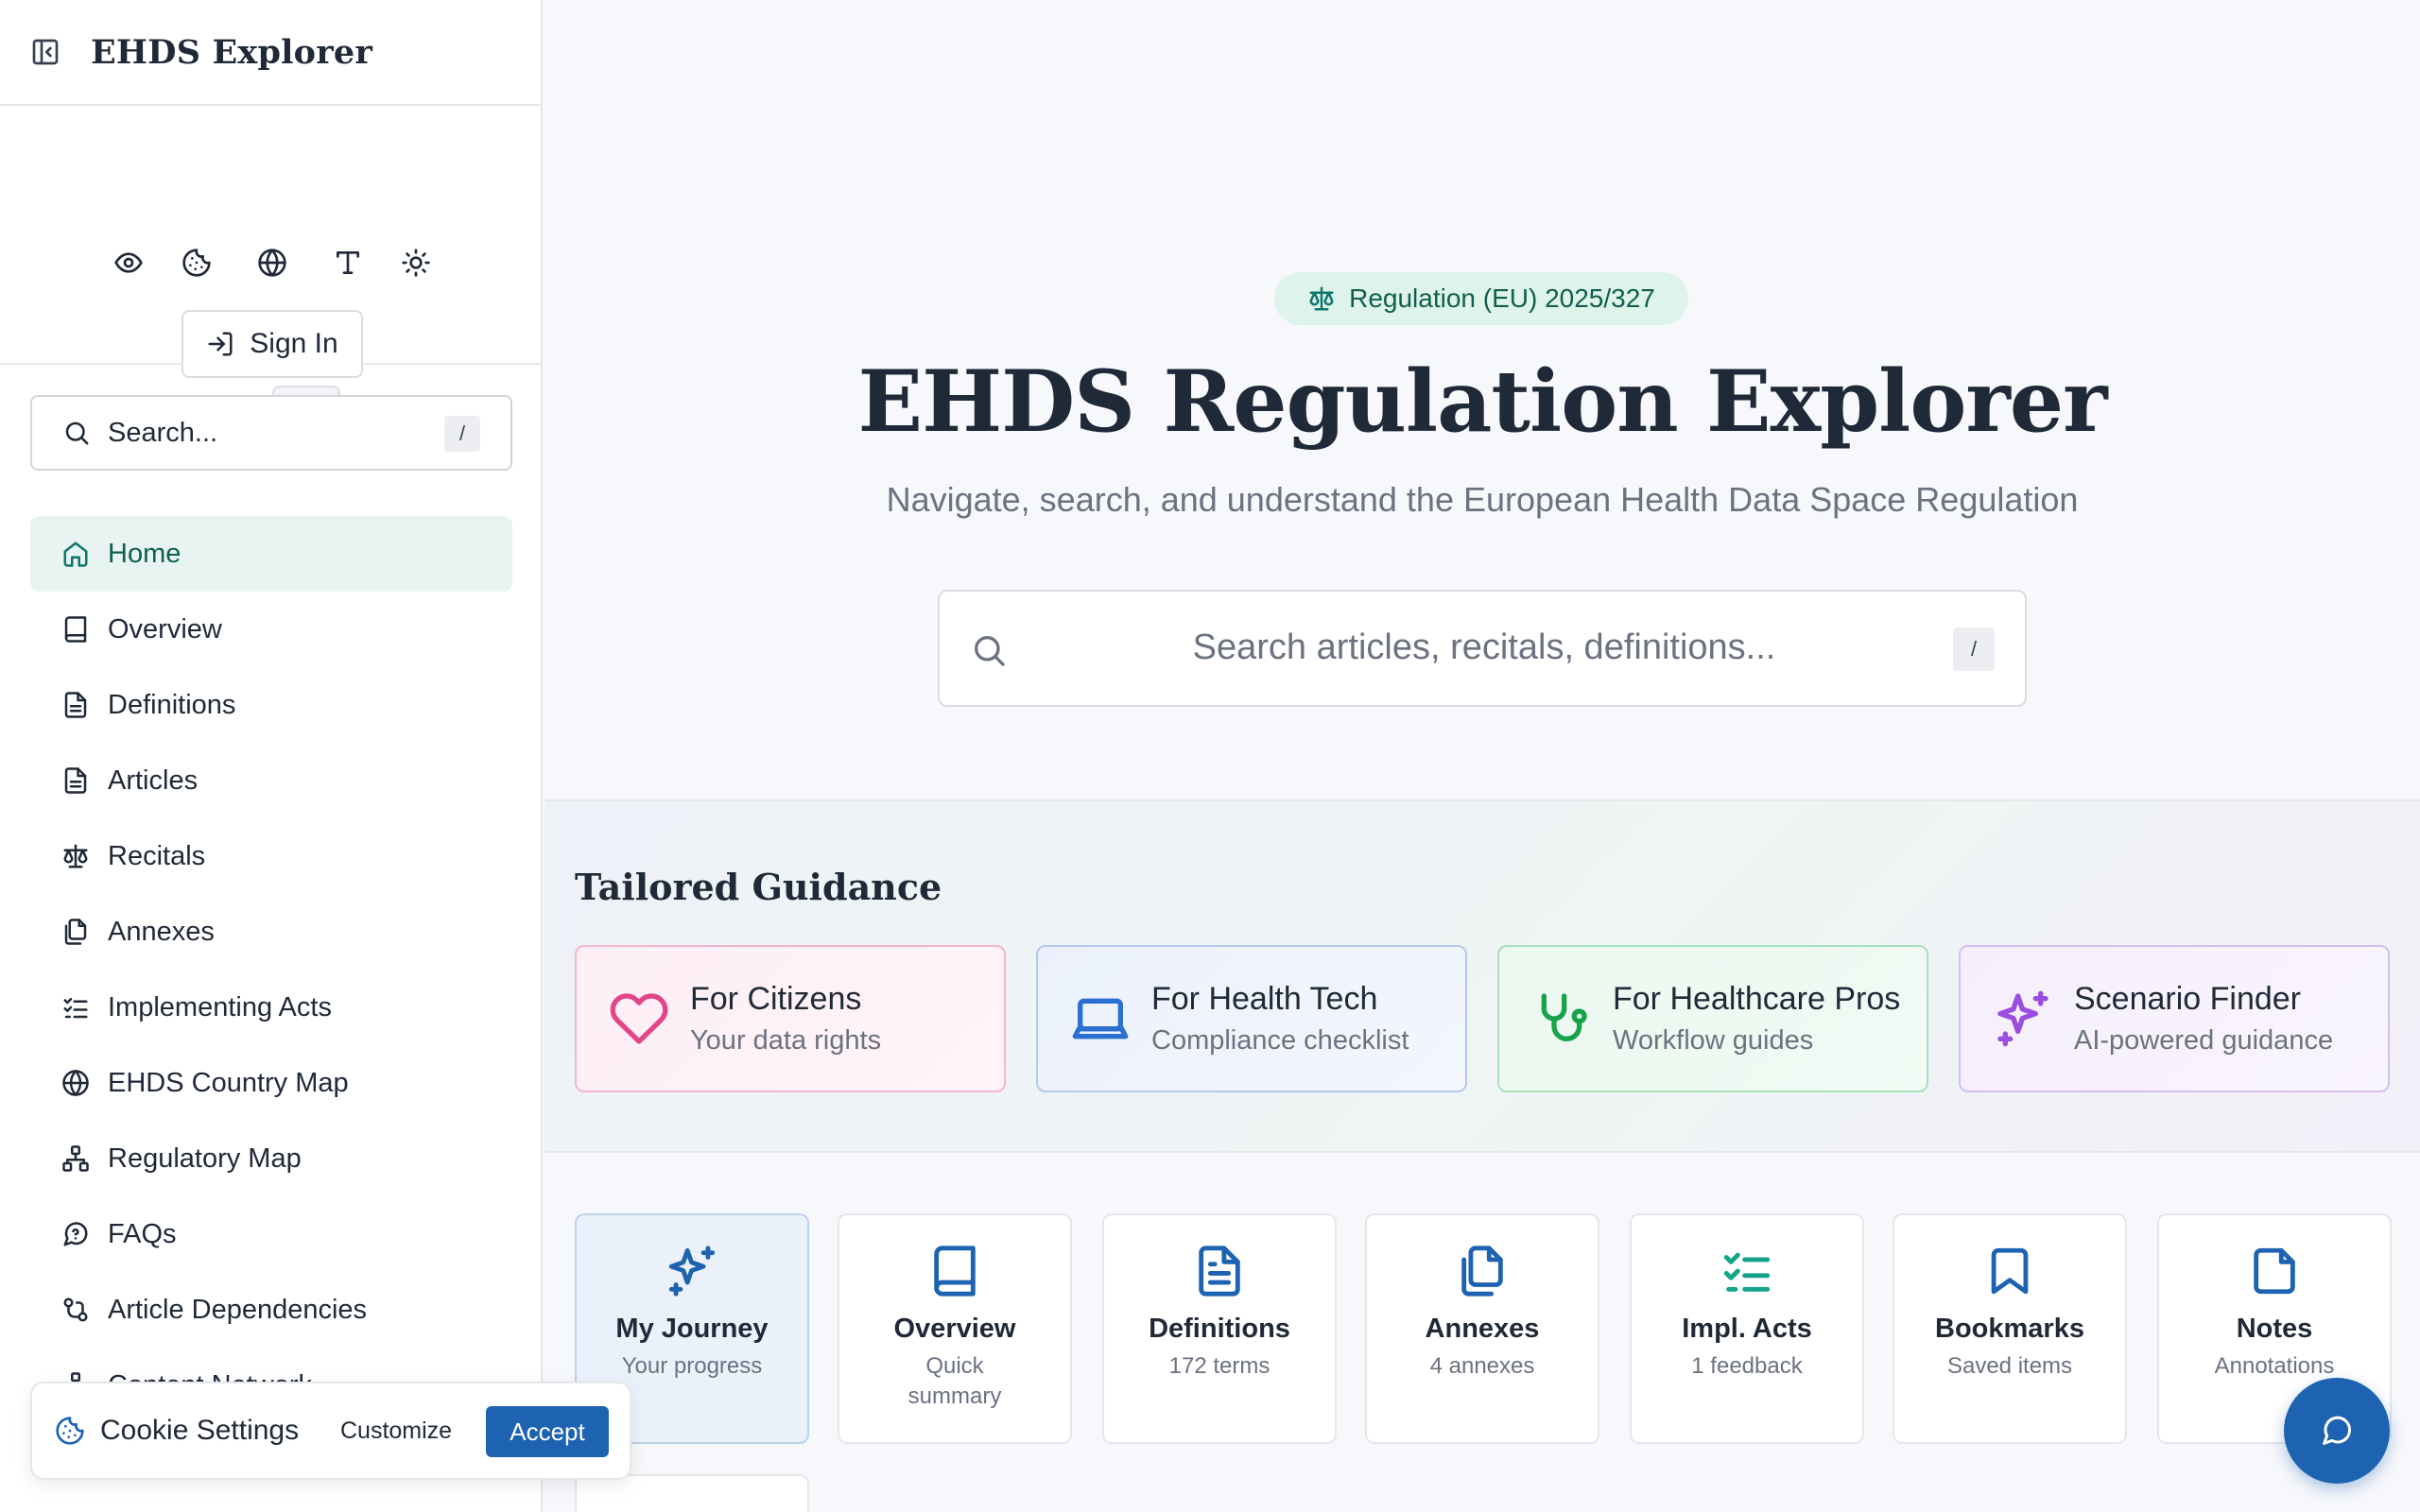  Describe the element at coordinates (2010, 1328) in the screenshot. I see `quick-card-bookmarks: Bookmarks Saved items` at that location.